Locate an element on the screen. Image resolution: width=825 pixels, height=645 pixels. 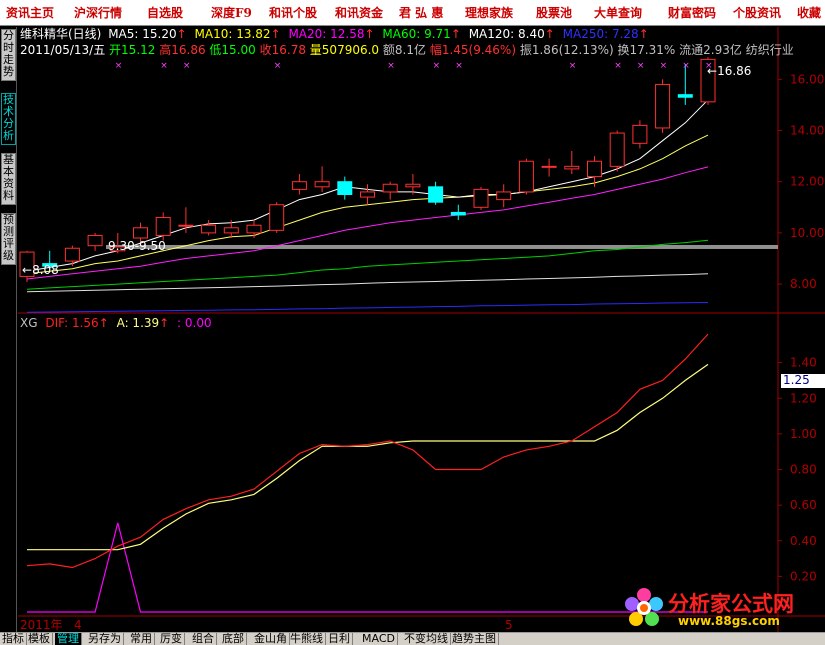
ma60-up-arrow: ↑ is located at coordinates (455, 34).